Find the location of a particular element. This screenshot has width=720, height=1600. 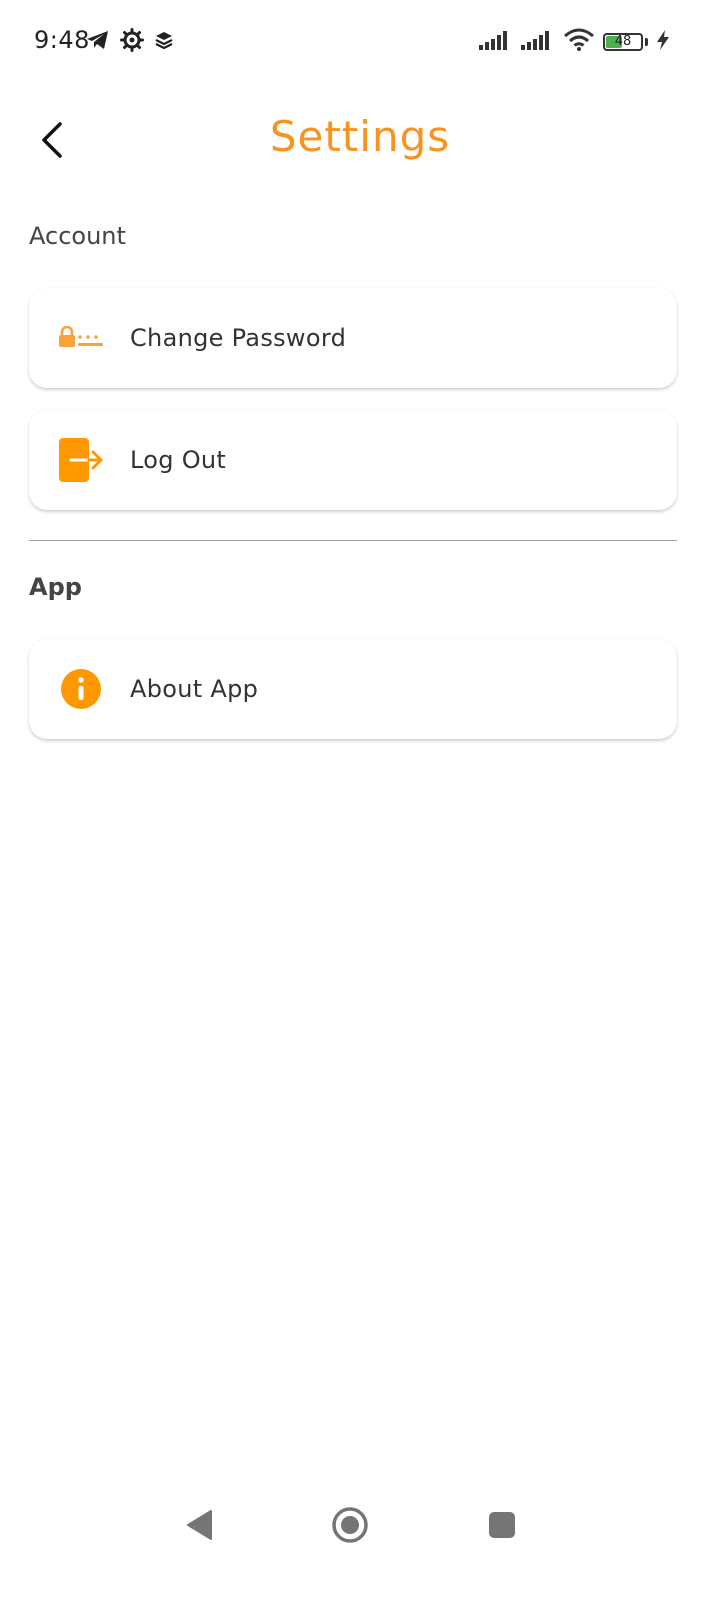

wifi-icon is located at coordinates (579, 42).